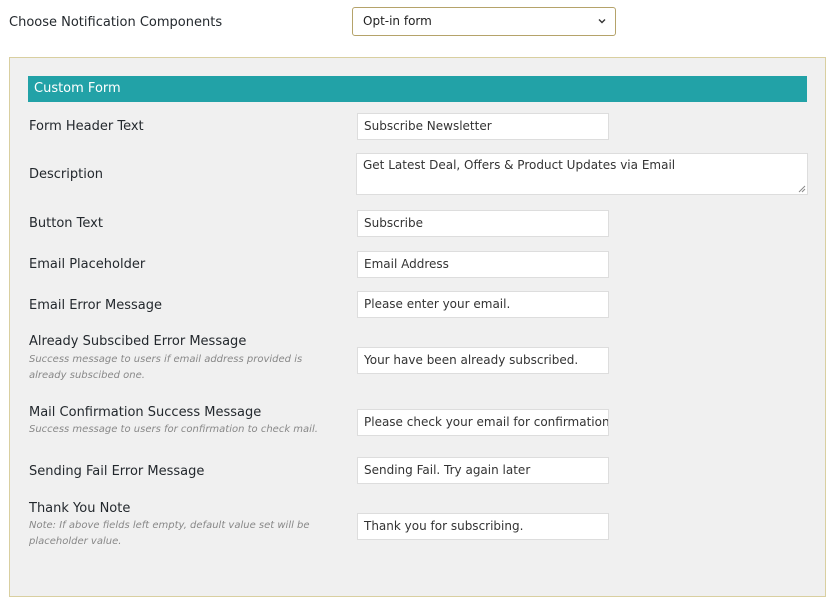 Image resolution: width=837 pixels, height=597 pixels. Describe the element at coordinates (95, 305) in the screenshot. I see `email-error-message-label: Email Error Message` at that location.